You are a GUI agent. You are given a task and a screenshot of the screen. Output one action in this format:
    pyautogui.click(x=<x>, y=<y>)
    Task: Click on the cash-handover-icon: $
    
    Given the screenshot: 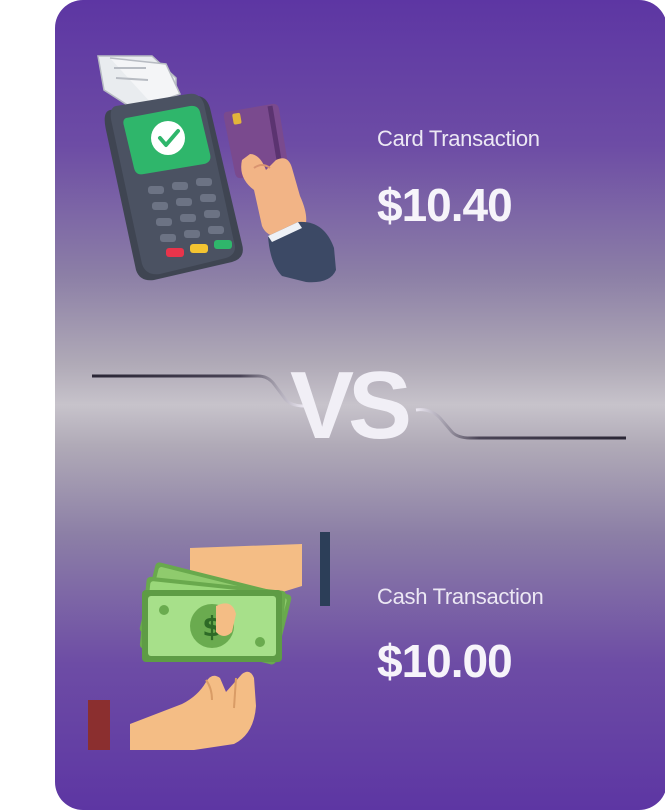 What is the action you would take?
    pyautogui.click(x=209, y=641)
    